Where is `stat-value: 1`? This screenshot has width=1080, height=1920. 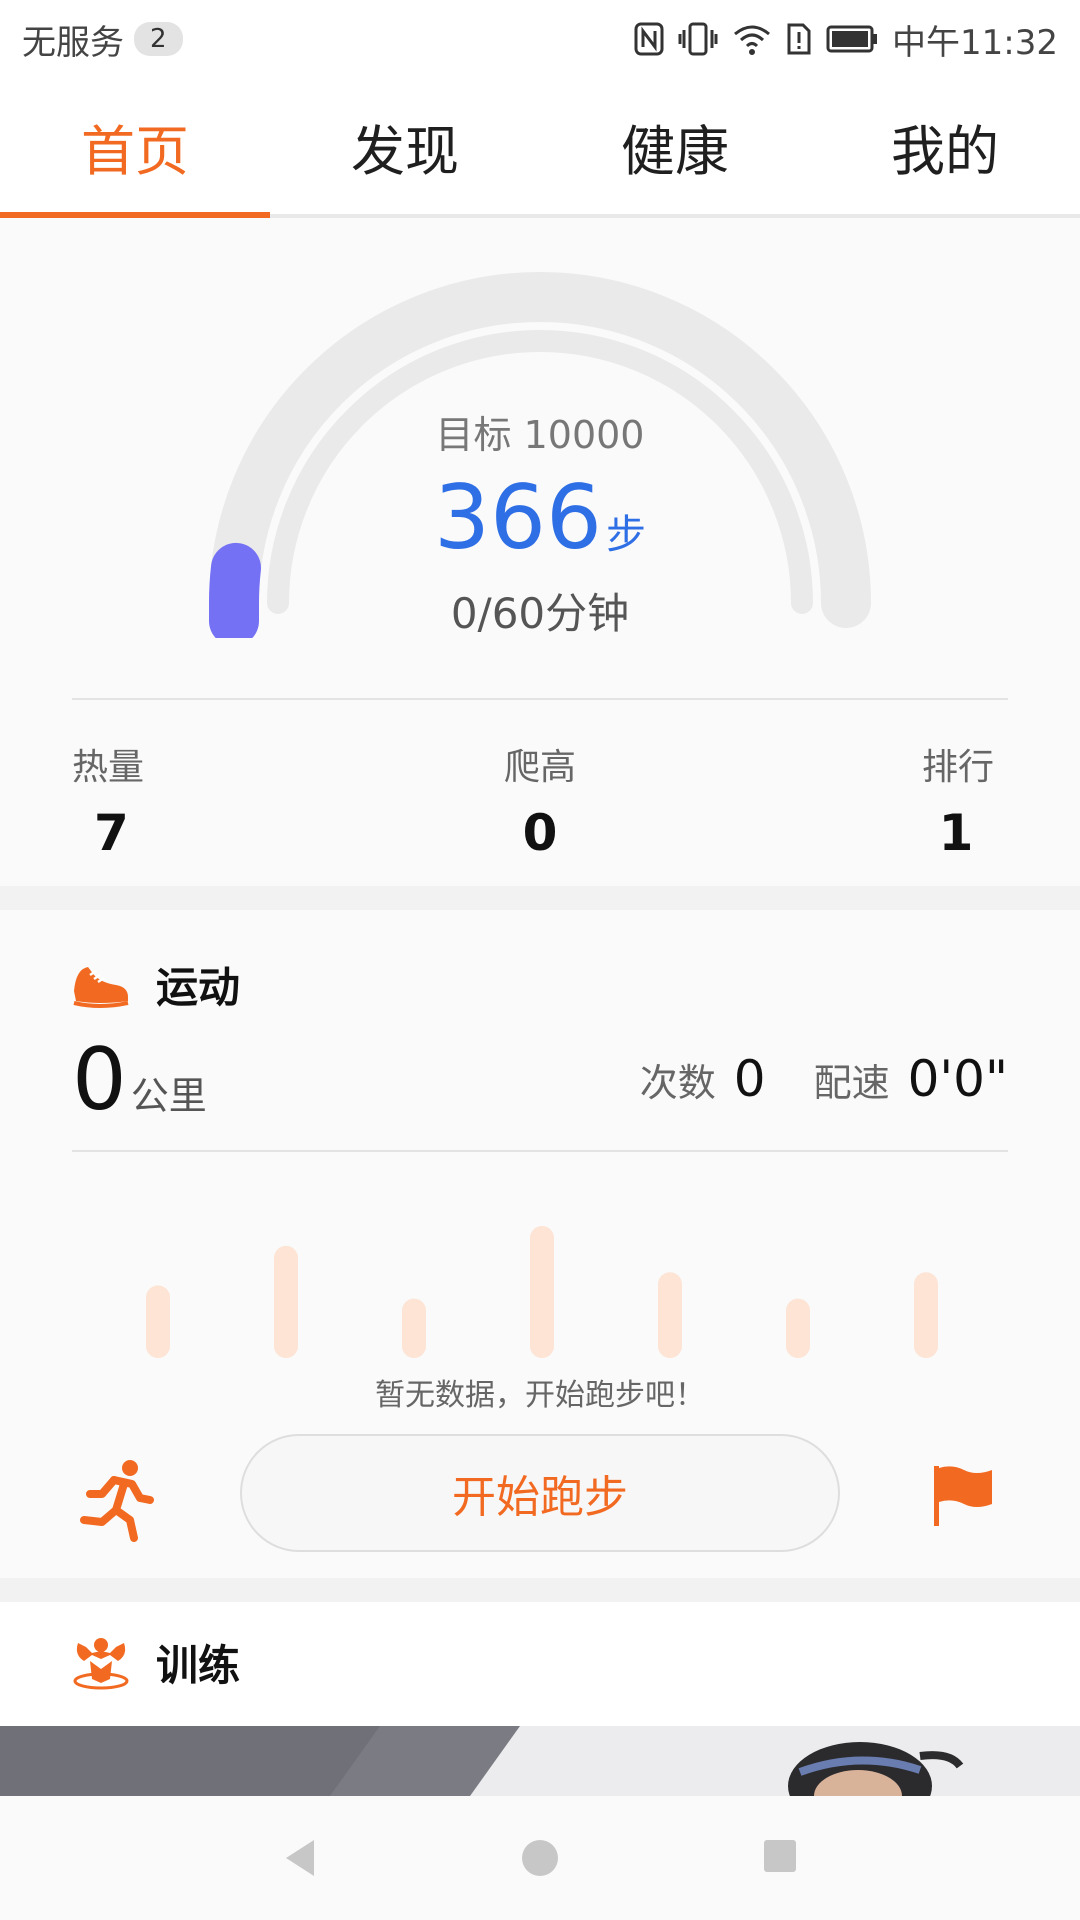
stat-value: 1 is located at coordinates (956, 833).